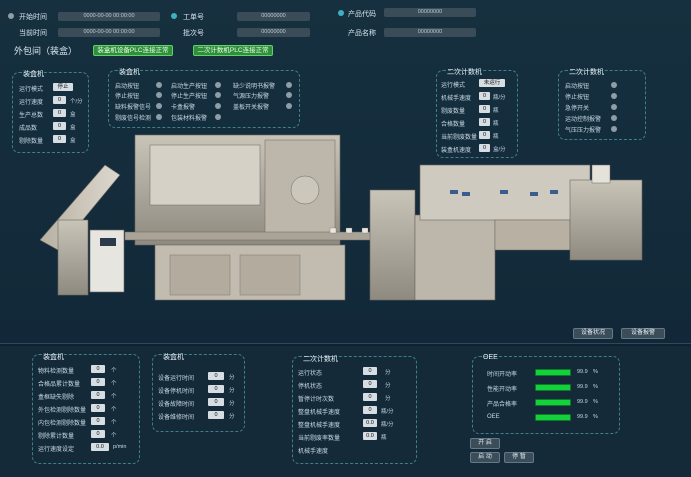 This screenshot has width=691, height=477. Describe the element at coordinates (193, 17) in the screenshot. I see `work-order-label: 工单号` at that location.